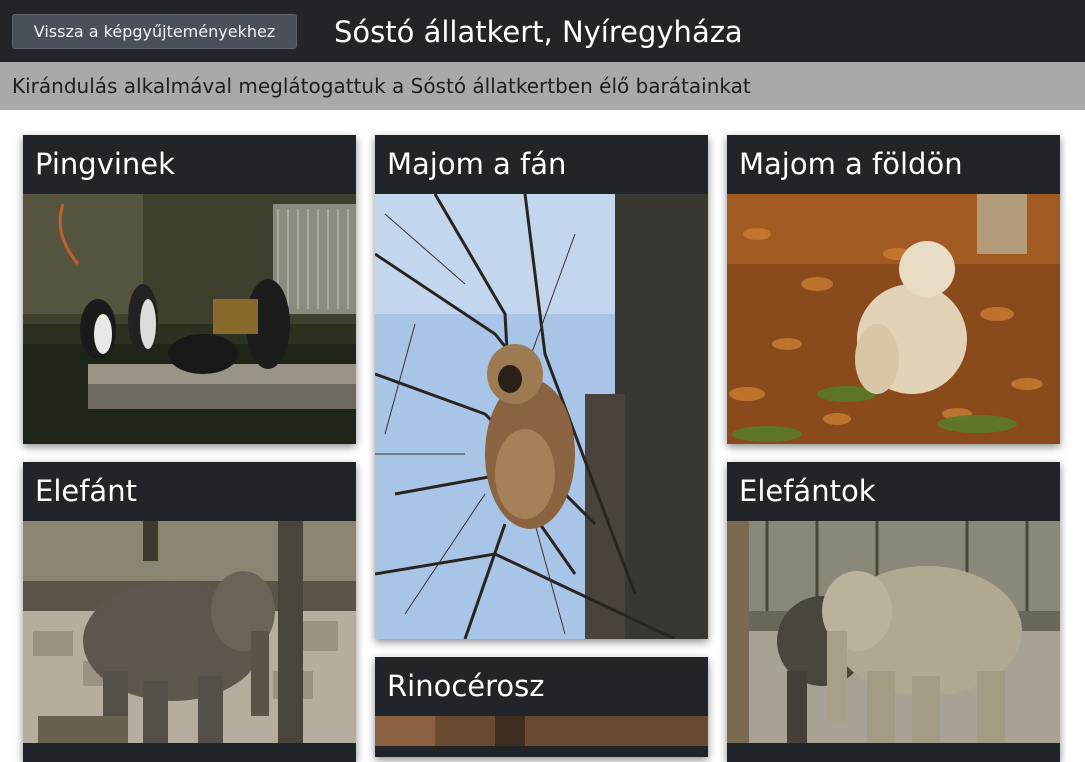 The height and width of the screenshot is (762, 1085). Describe the element at coordinates (189, 319) in the screenshot. I see `photo-penguins` at that location.